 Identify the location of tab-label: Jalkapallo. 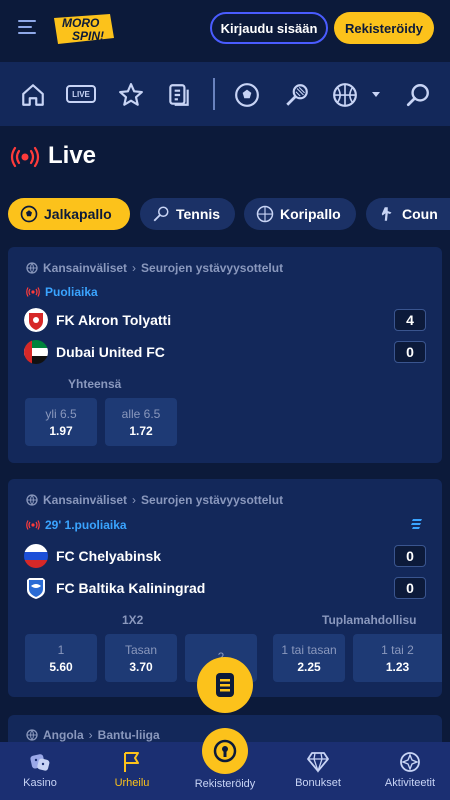
(78, 214).